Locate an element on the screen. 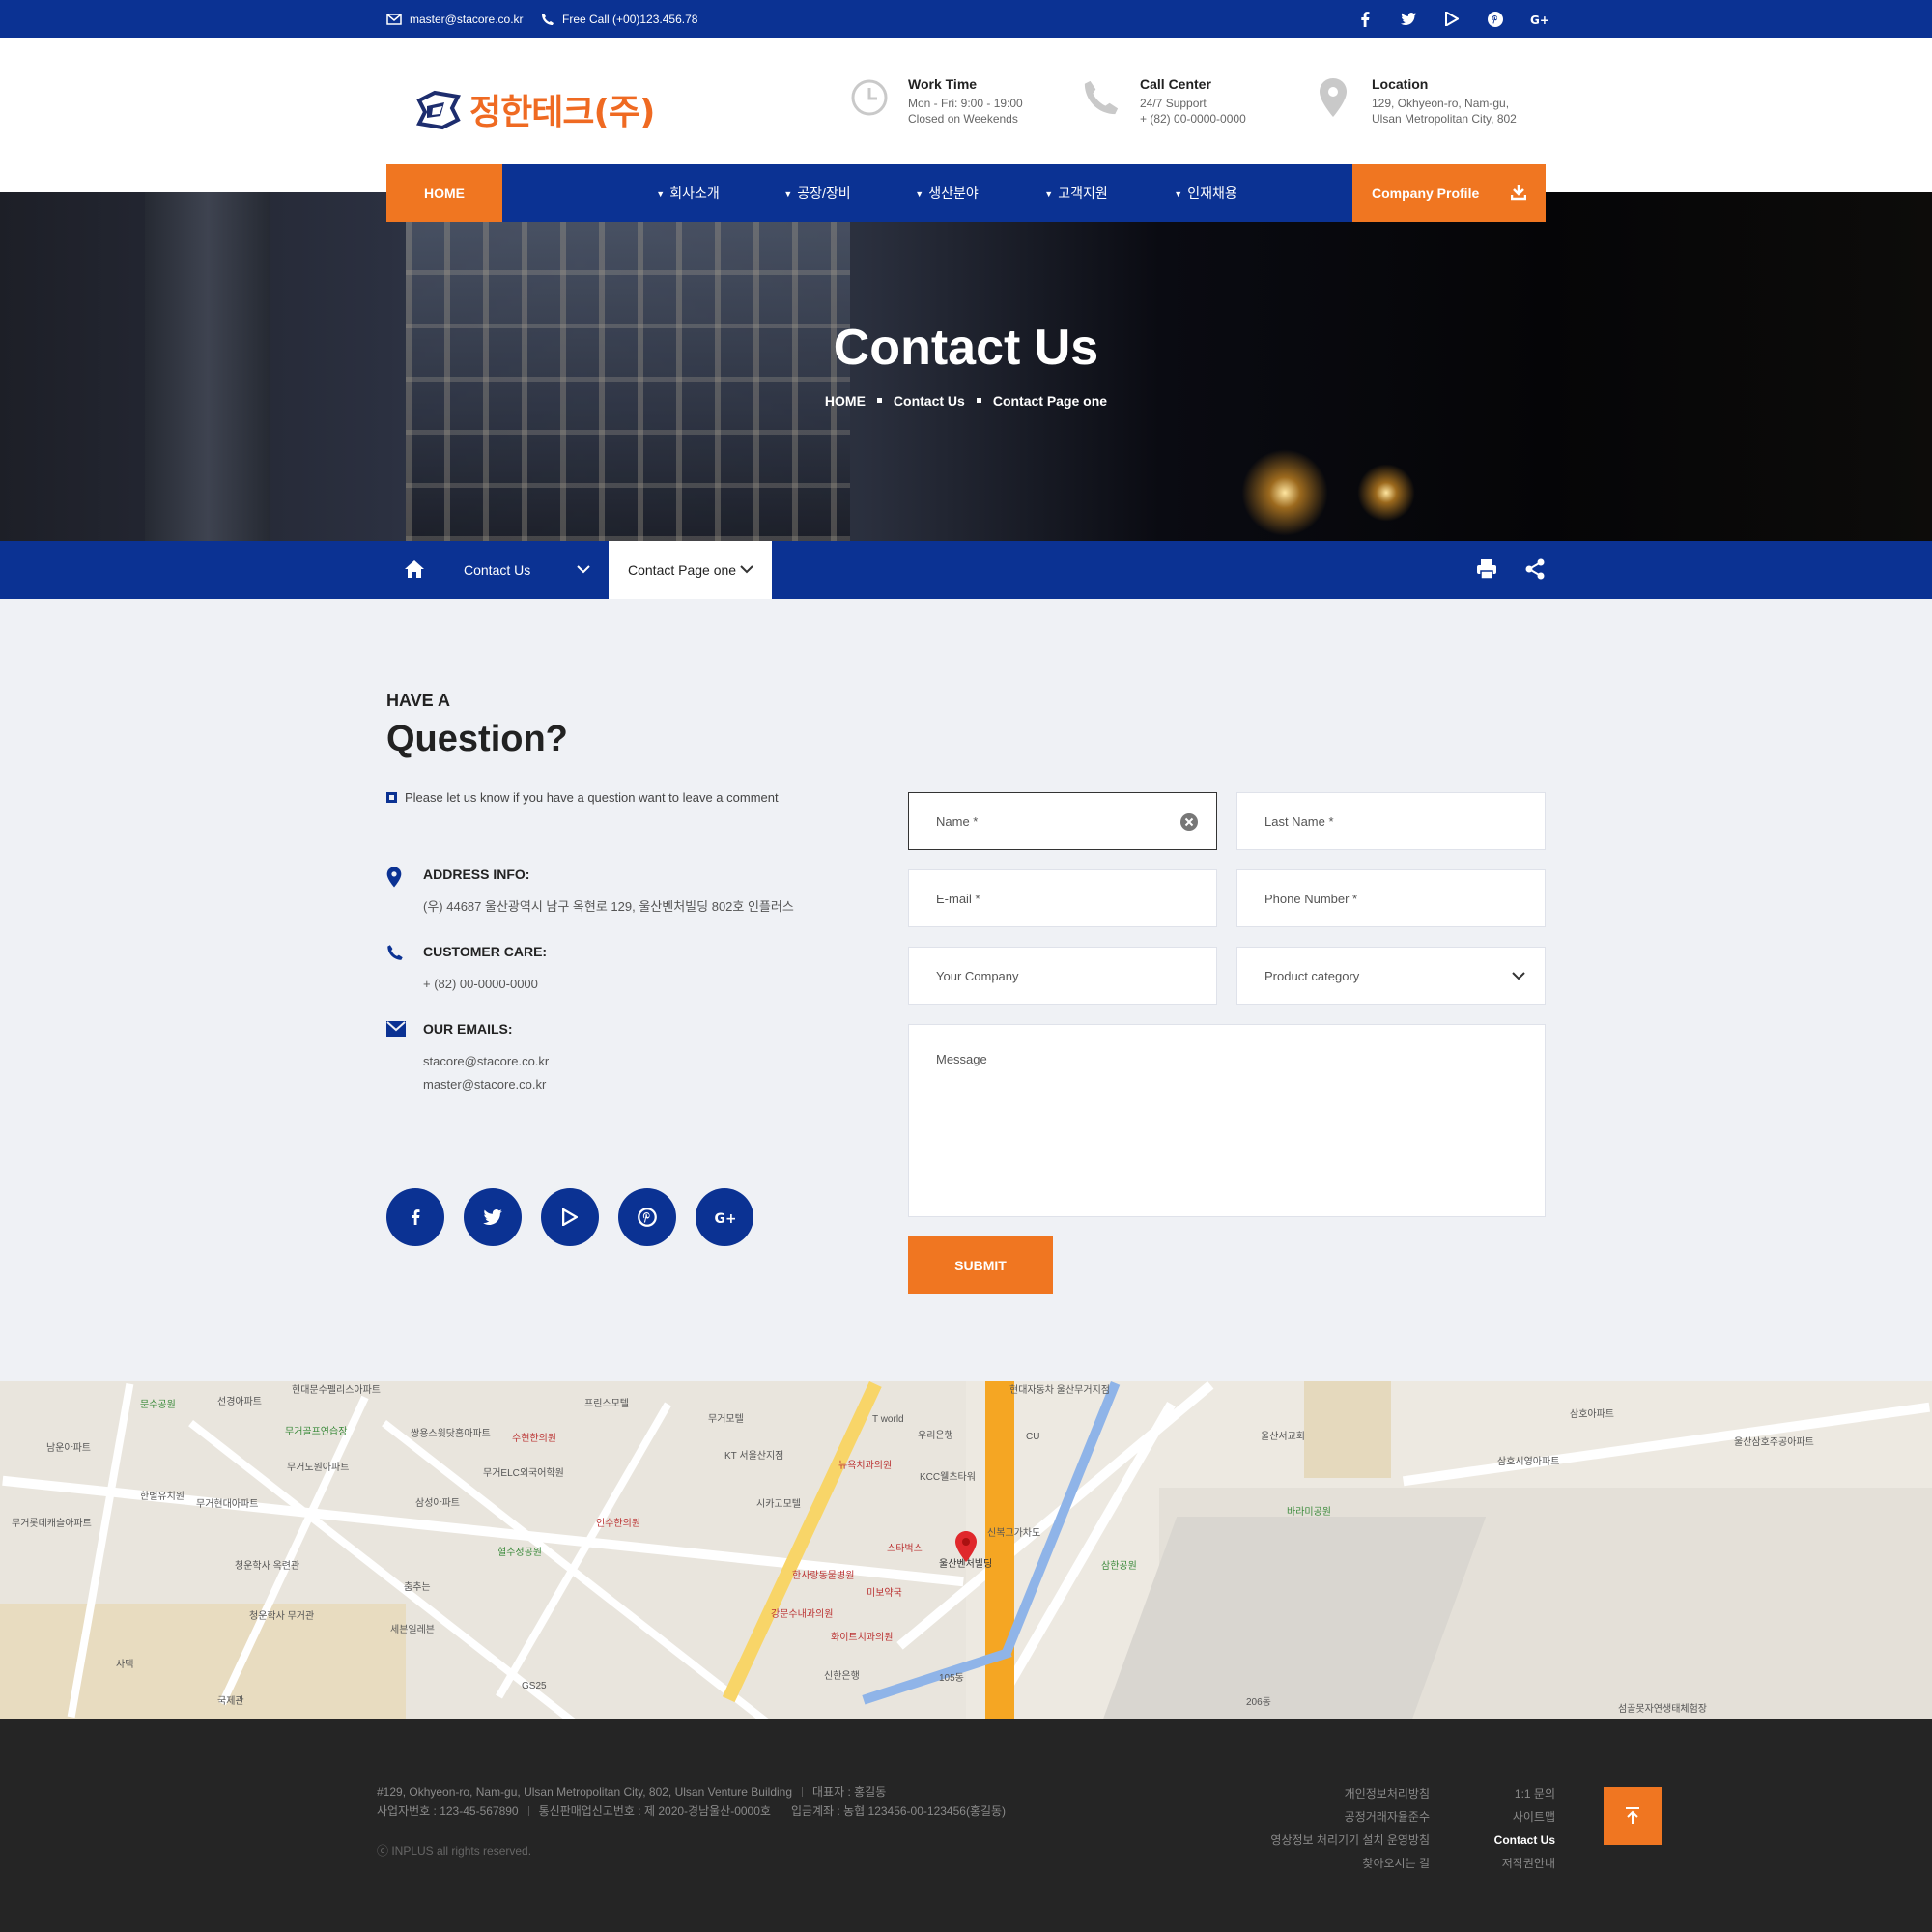 This screenshot has height=1932, width=1932. clear-icon is located at coordinates (1189, 822).